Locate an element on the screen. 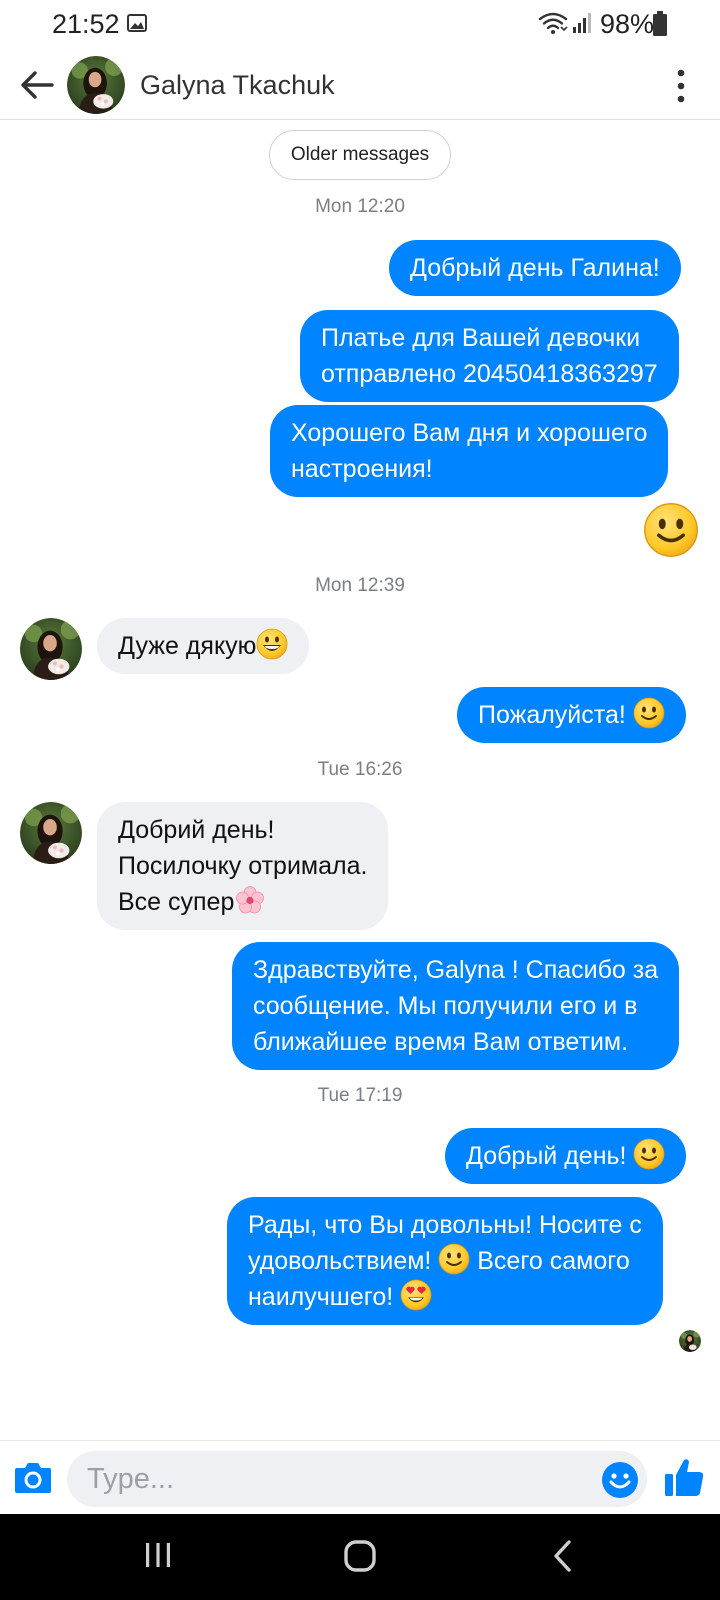  home-icon is located at coordinates (360, 1556).